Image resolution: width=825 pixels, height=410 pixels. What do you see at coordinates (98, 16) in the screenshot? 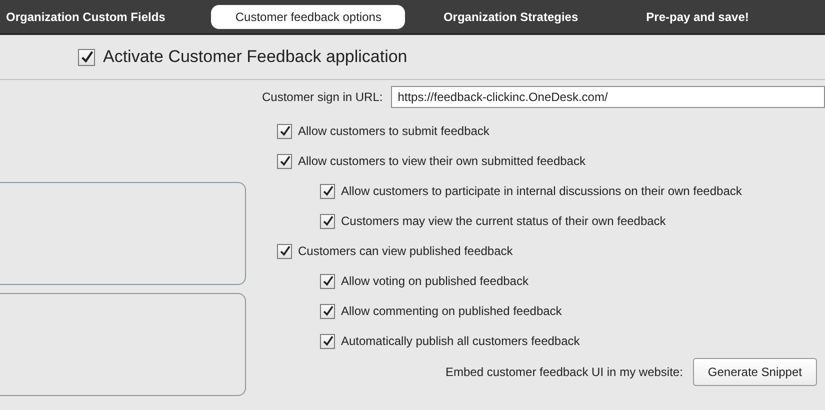
I see `tab: Organization Custom Fields` at bounding box center [98, 16].